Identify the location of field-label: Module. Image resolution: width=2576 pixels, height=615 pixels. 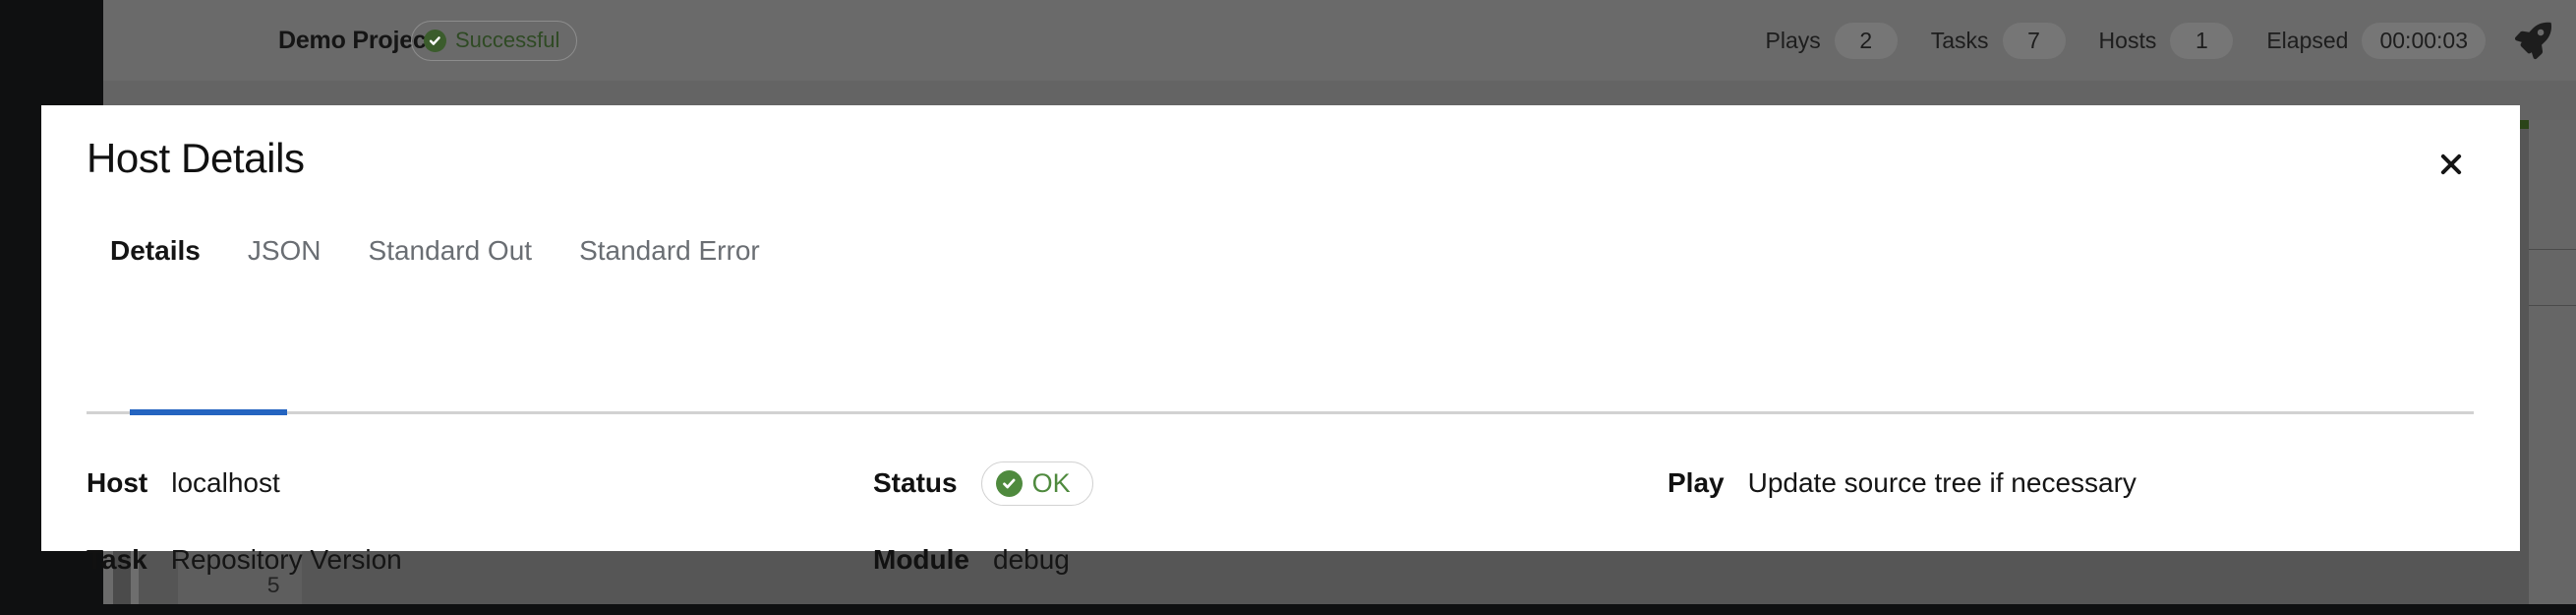
(921, 559).